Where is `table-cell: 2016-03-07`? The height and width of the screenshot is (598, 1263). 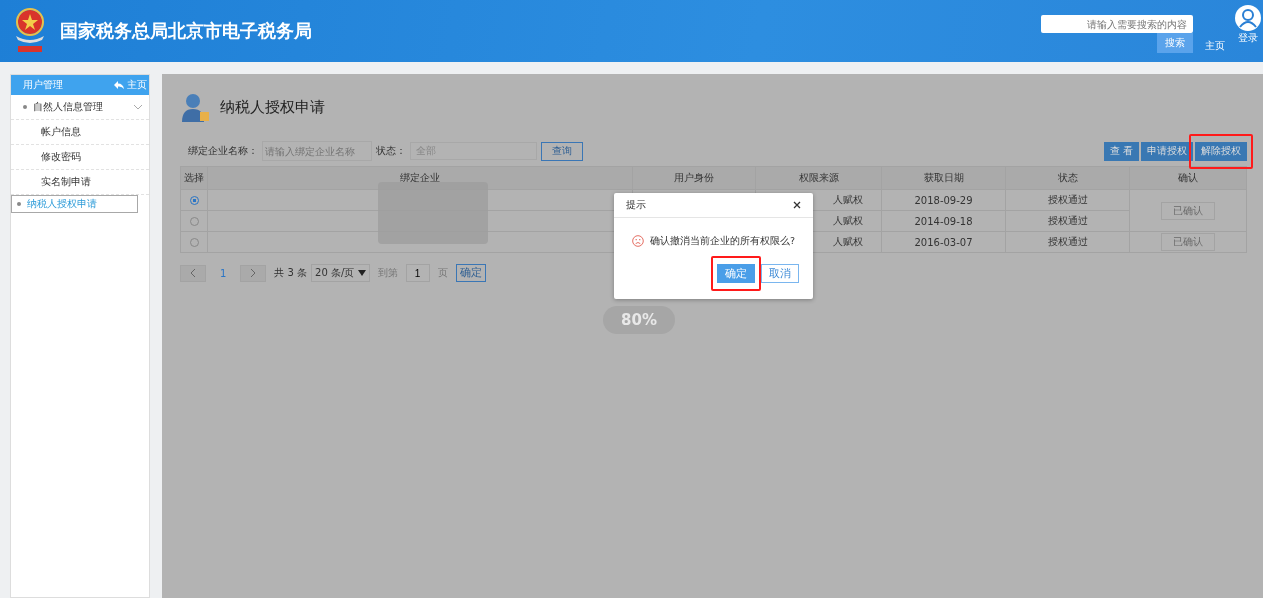
table-cell: 2016-03-07 is located at coordinates (943, 242).